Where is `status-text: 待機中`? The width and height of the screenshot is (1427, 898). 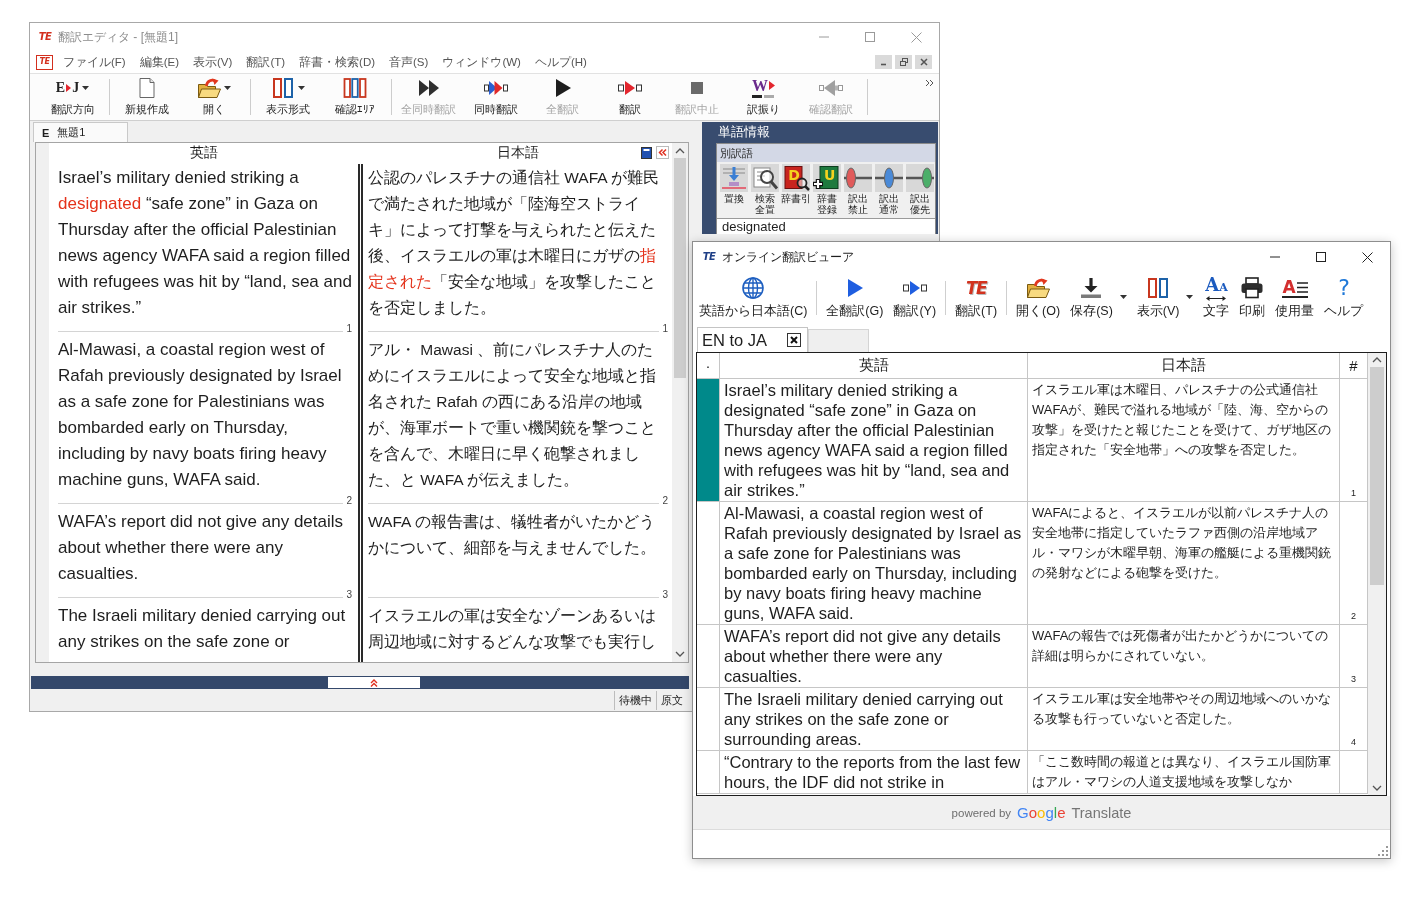 status-text: 待機中 is located at coordinates (635, 700).